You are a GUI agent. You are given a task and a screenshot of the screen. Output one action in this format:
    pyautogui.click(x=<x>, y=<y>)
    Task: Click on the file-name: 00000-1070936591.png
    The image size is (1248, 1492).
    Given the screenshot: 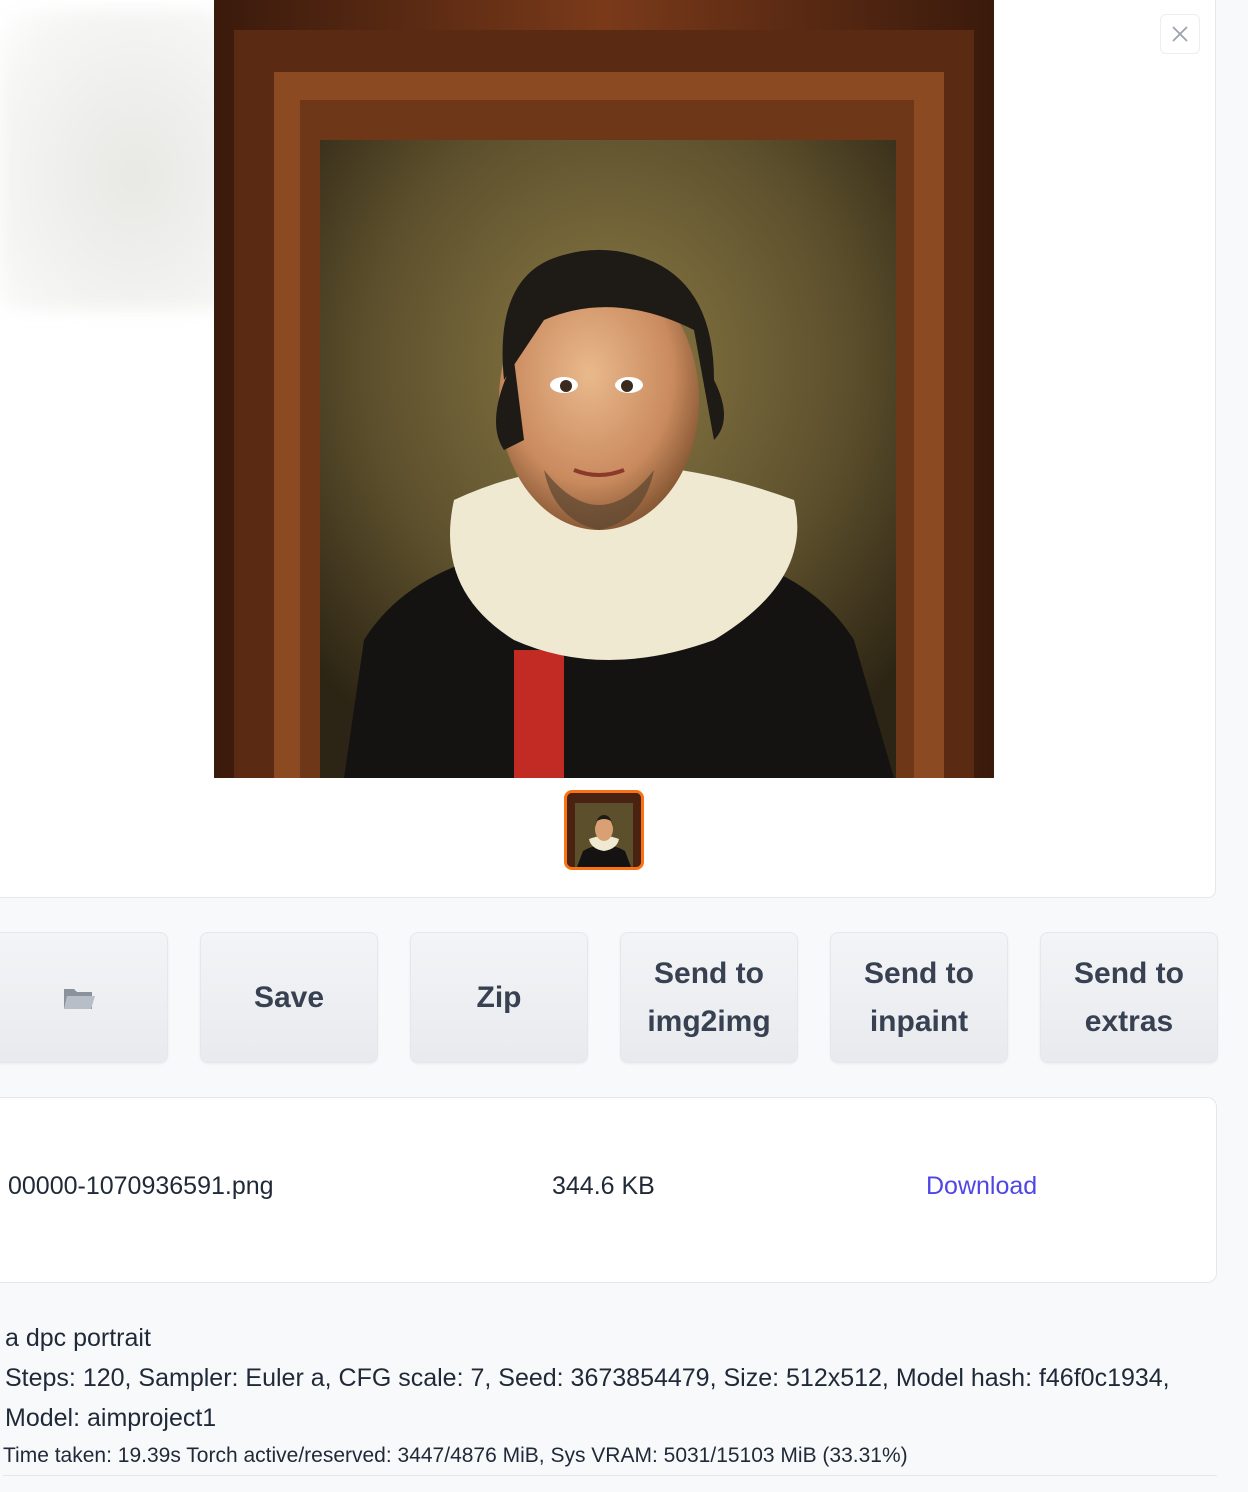 What is the action you would take?
    pyautogui.click(x=141, y=1186)
    